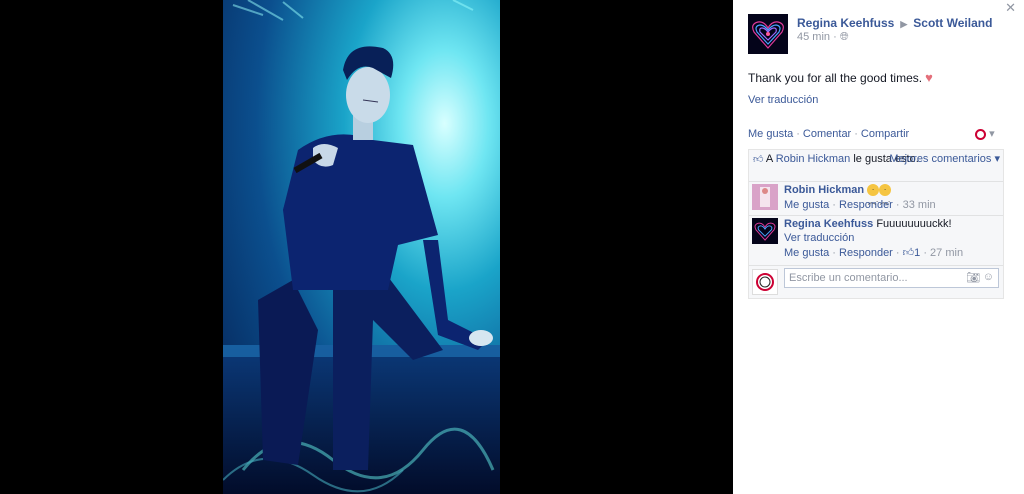 This screenshot has width=1024, height=494. What do you see at coordinates (770, 134) in the screenshot?
I see `like-button: Me gusta` at bounding box center [770, 134].